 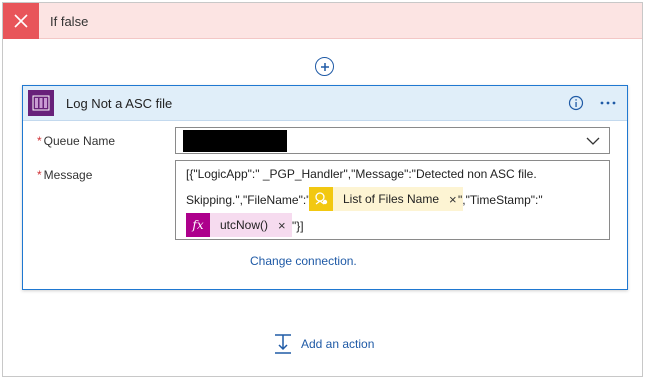 I want to click on add-action-label: Add an action, so click(x=338, y=344).